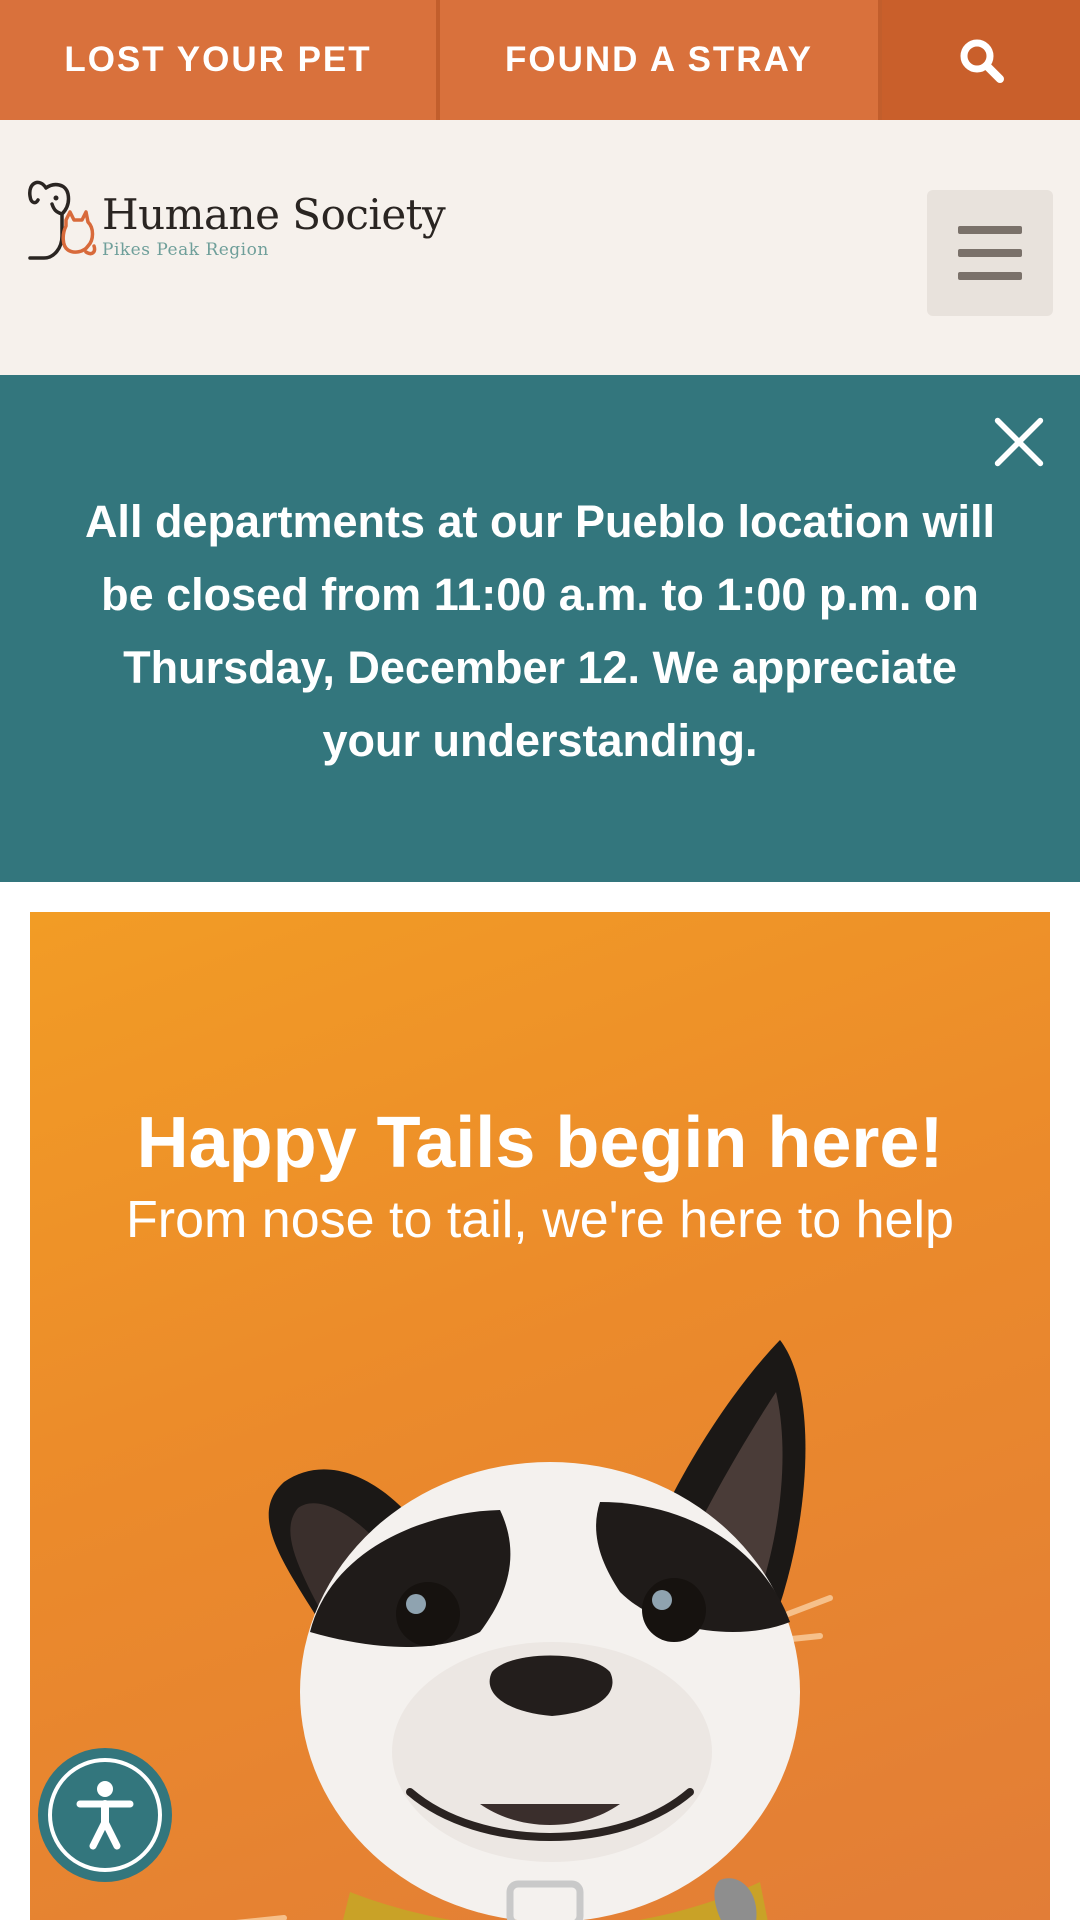 This screenshot has height=1920, width=1080. What do you see at coordinates (62, 220) in the screenshot?
I see `dog-cat-logo-icon` at bounding box center [62, 220].